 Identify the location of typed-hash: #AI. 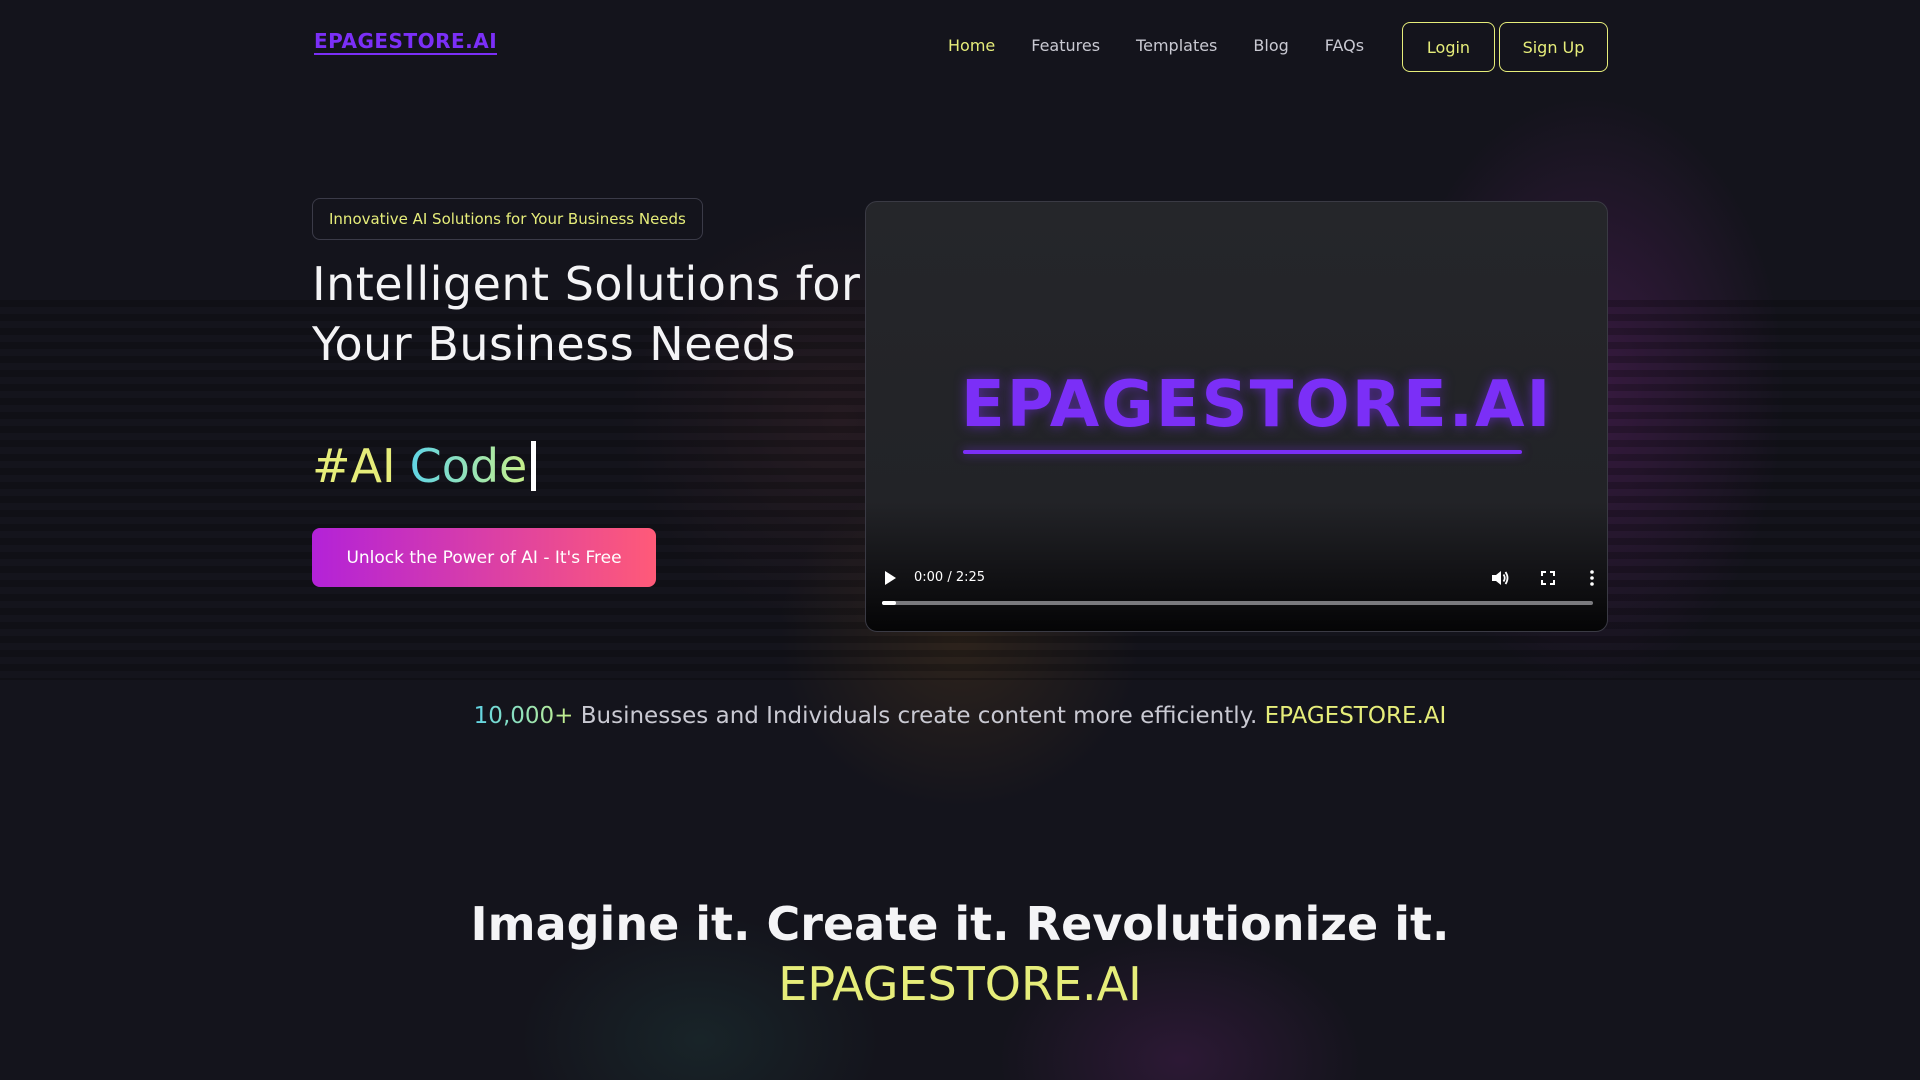
(354, 466).